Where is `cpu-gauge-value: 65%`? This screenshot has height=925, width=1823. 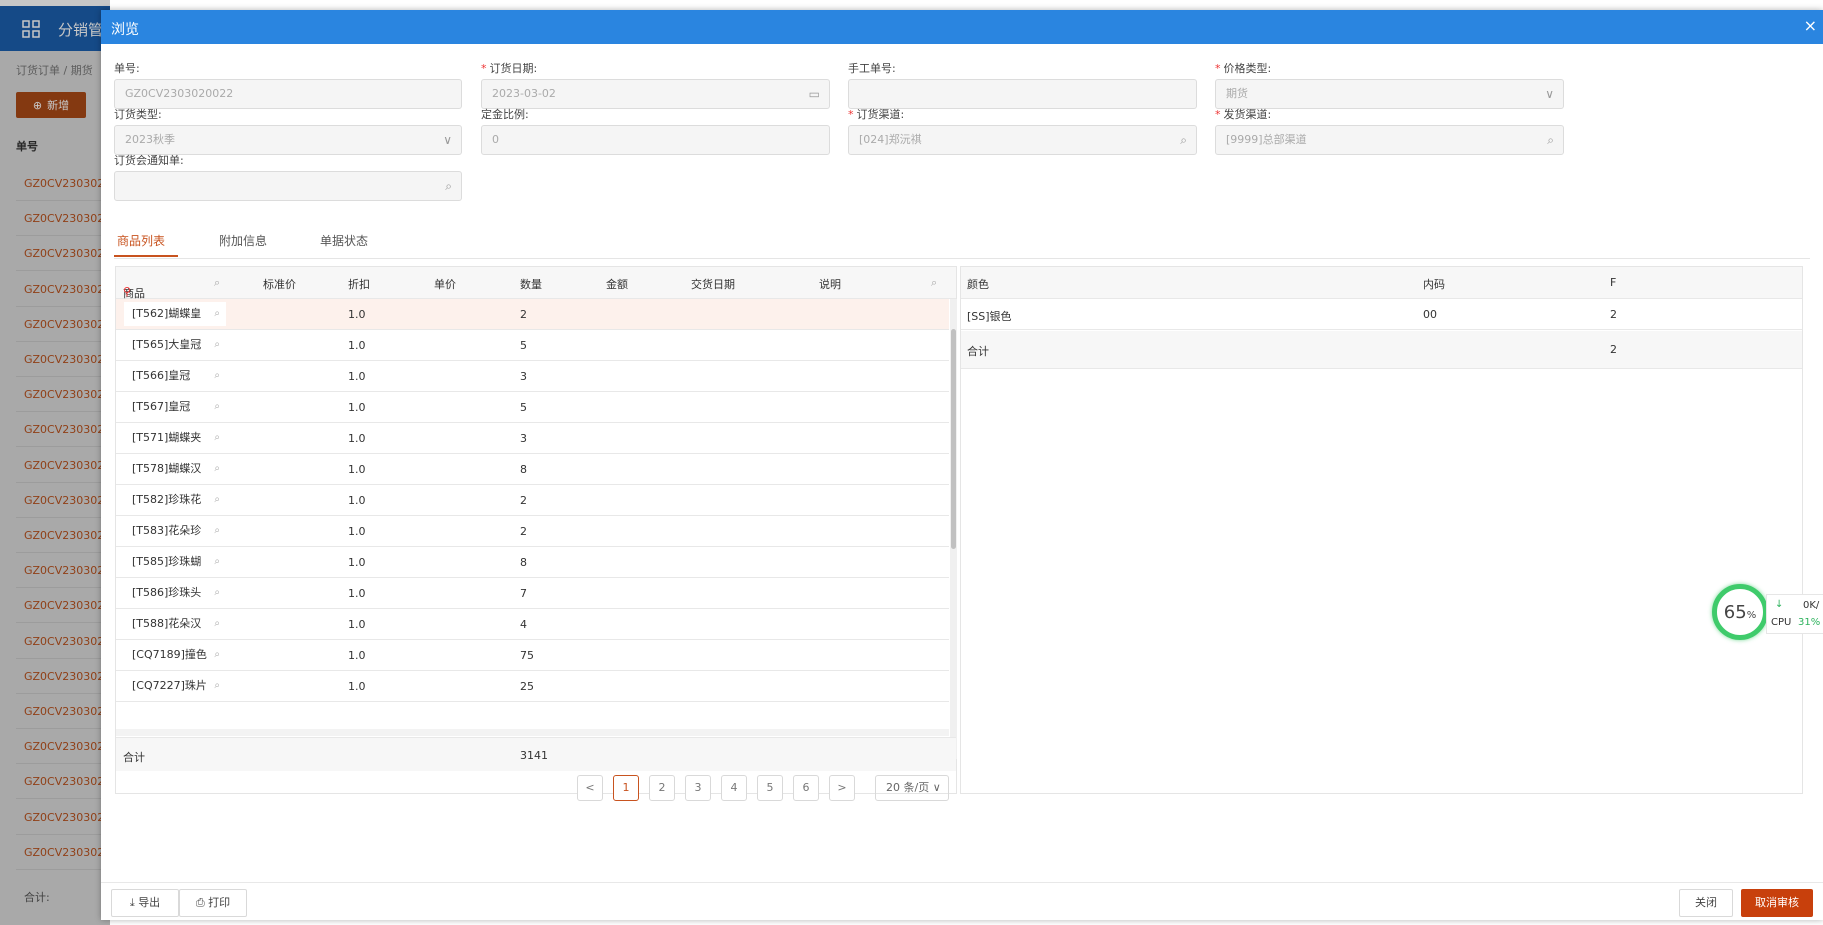 cpu-gauge-value: 65% is located at coordinates (1740, 612).